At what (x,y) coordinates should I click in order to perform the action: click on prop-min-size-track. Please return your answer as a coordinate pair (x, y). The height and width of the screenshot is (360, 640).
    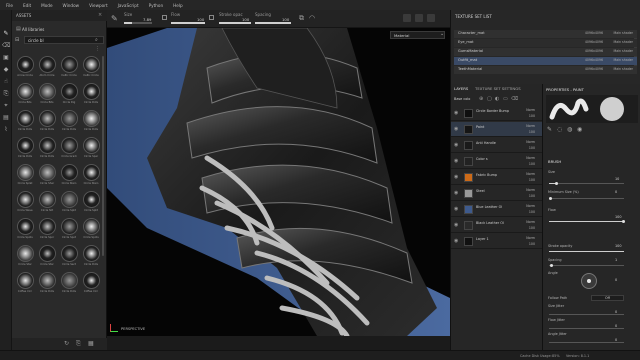
    Looking at the image, I should click on (586, 199).